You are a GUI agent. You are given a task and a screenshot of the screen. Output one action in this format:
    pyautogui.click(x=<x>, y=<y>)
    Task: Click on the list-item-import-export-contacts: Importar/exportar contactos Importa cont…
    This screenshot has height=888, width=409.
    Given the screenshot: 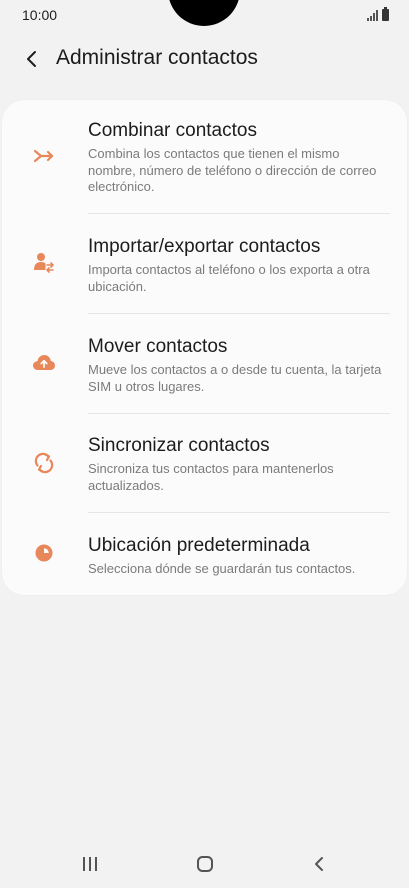 What is the action you would take?
    pyautogui.click(x=204, y=263)
    